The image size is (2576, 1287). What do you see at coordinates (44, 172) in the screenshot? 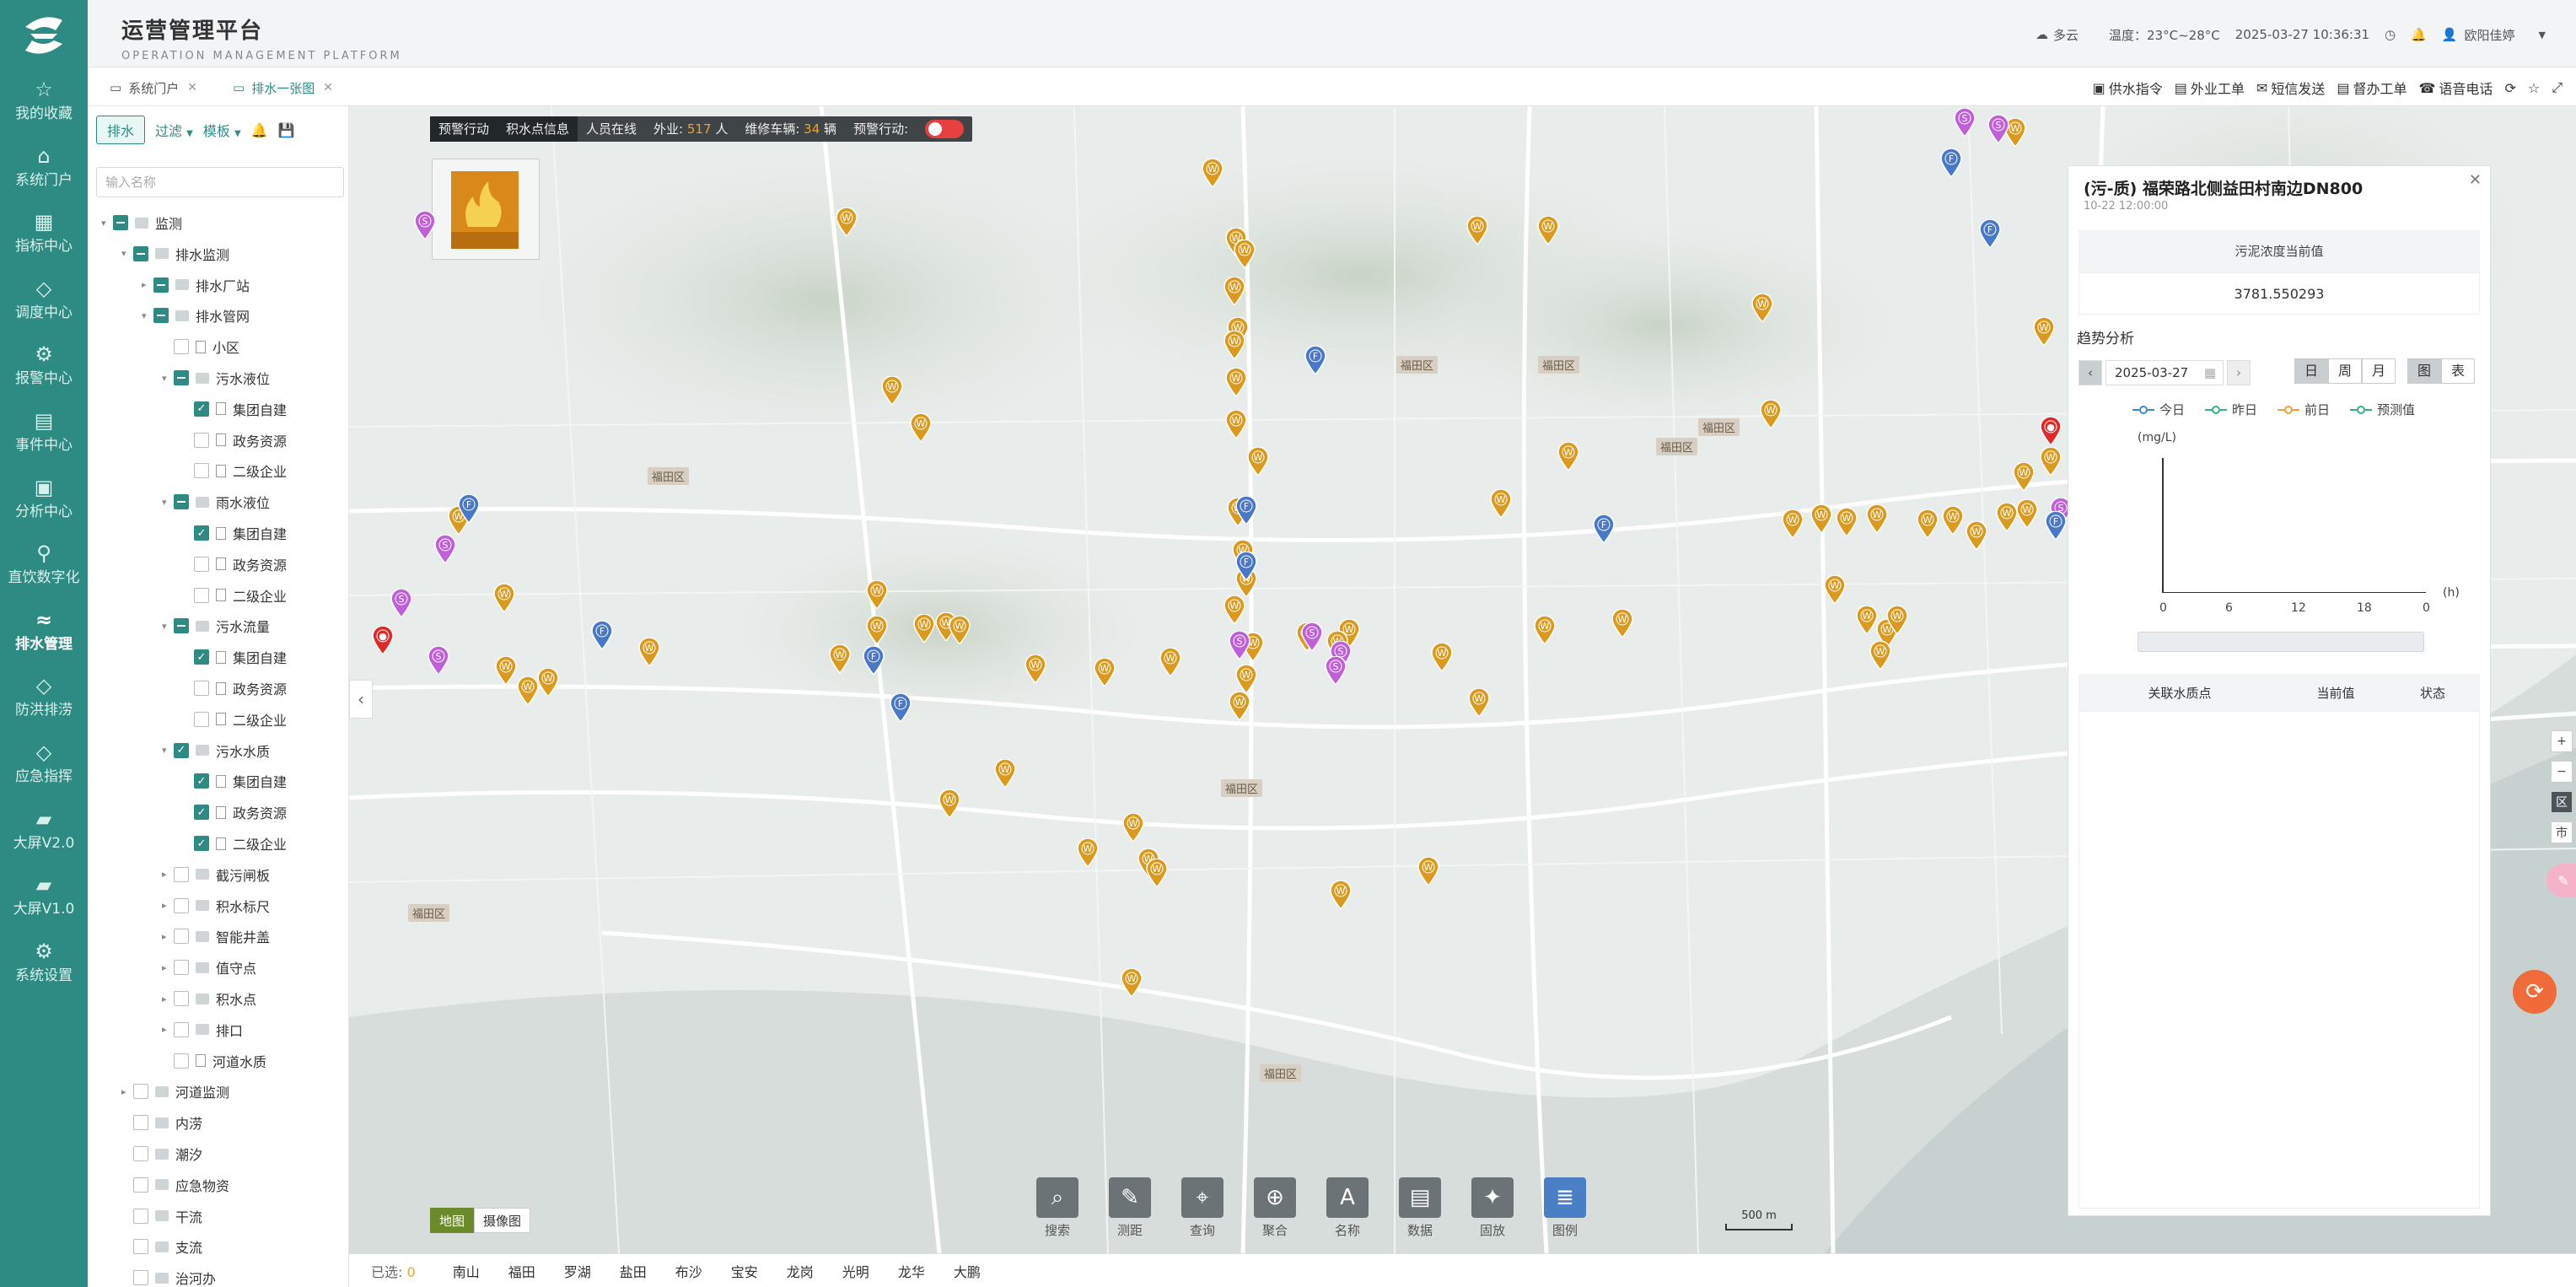
I see `sidebar-item: ⌂ 系统门户` at bounding box center [44, 172].